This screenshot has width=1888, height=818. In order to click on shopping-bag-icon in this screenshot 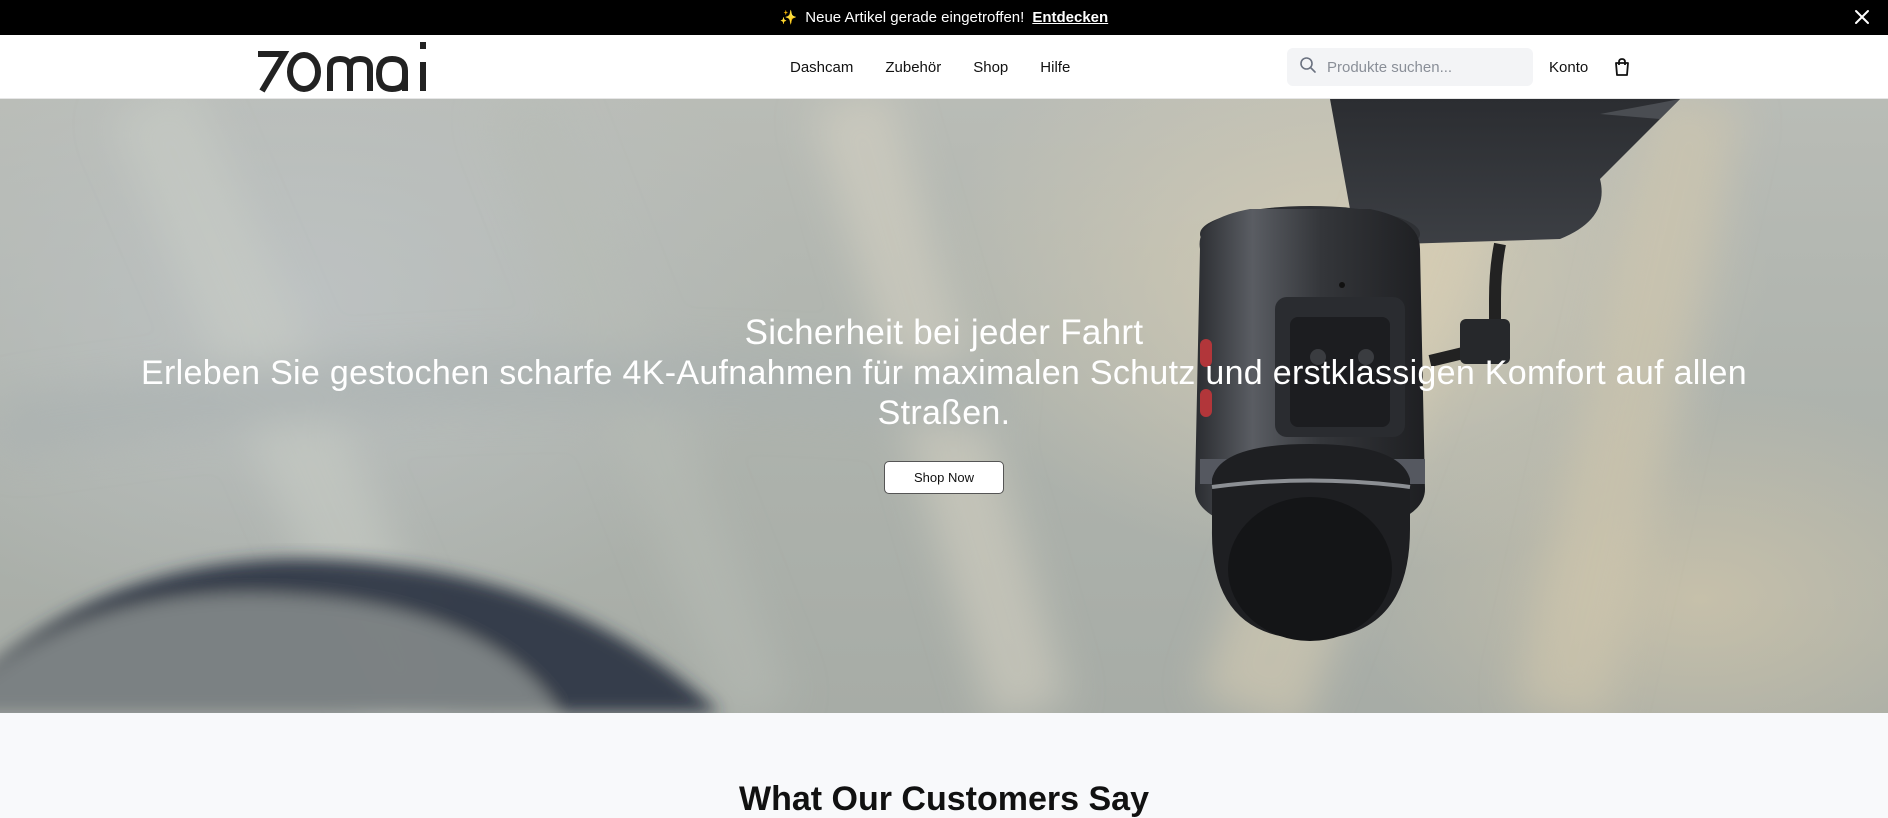, I will do `click(1622, 67)`.